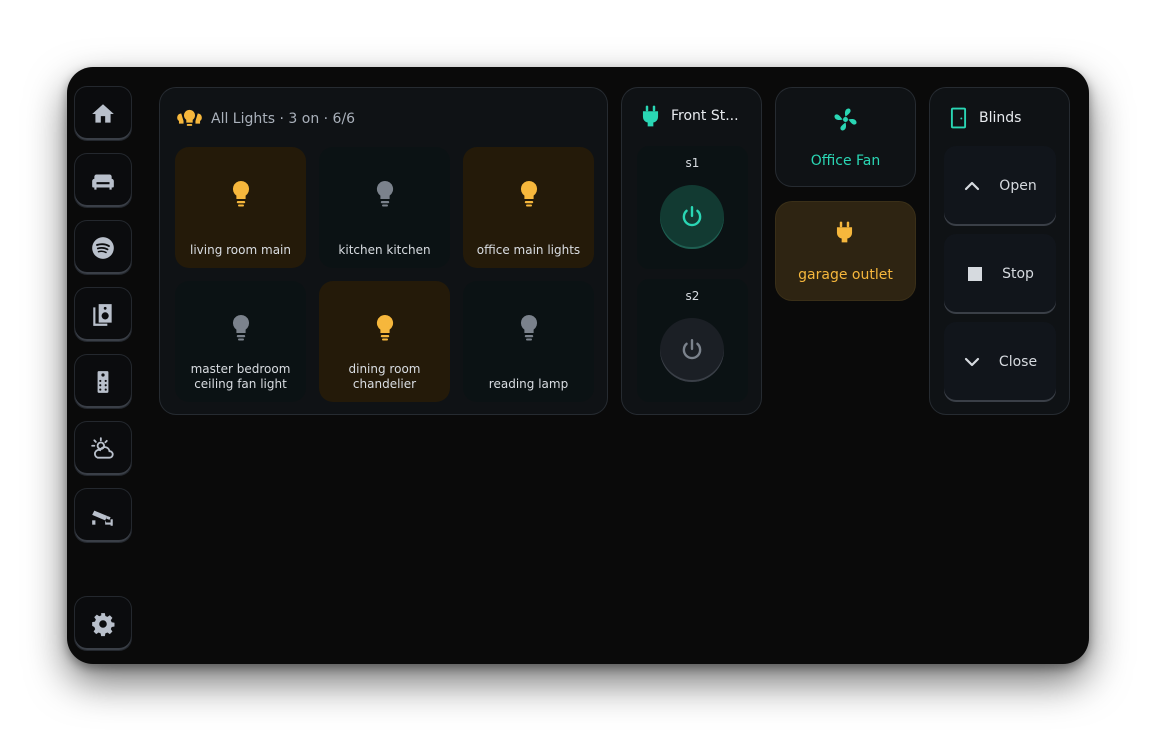 Image resolution: width=1156 pixels, height=732 pixels. Describe the element at coordinates (972, 186) in the screenshot. I see `chevron-up-icon` at that location.